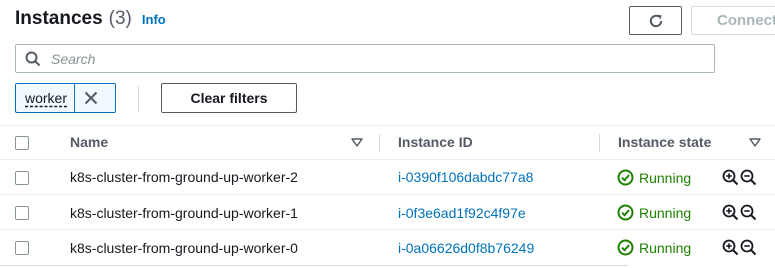 The width and height of the screenshot is (775, 268). I want to click on filter-token-label: worker, so click(46, 98).